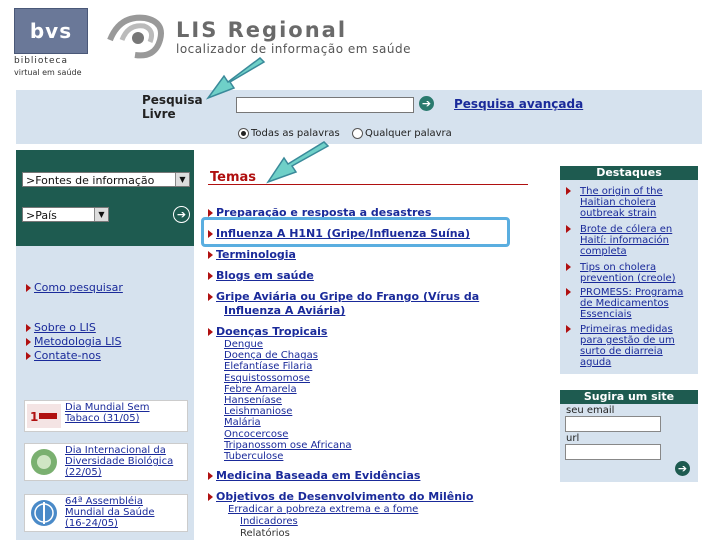 The height and width of the screenshot is (540, 720). What do you see at coordinates (242, 422) in the screenshot?
I see `disease-link: Malária` at bounding box center [242, 422].